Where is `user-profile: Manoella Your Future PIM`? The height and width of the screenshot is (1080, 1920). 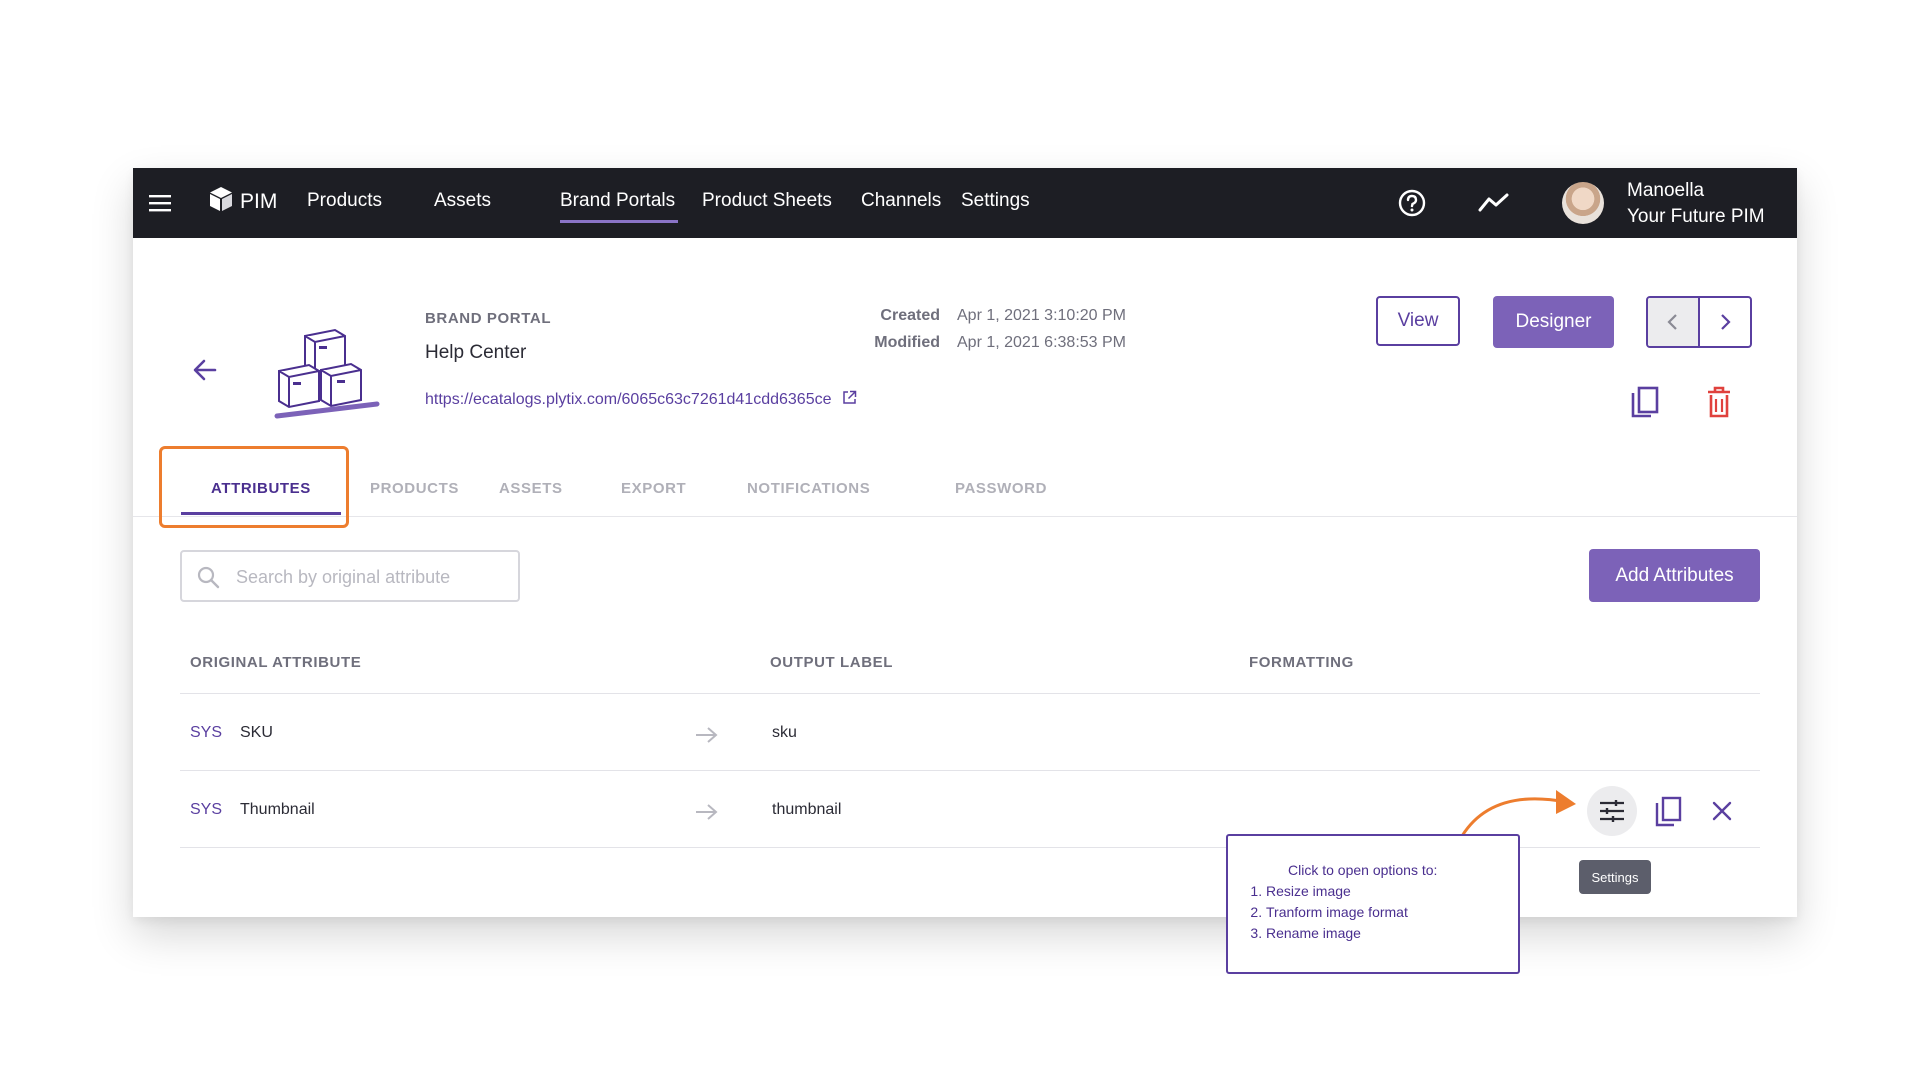 user-profile: Manoella Your Future PIM is located at coordinates (1696, 204).